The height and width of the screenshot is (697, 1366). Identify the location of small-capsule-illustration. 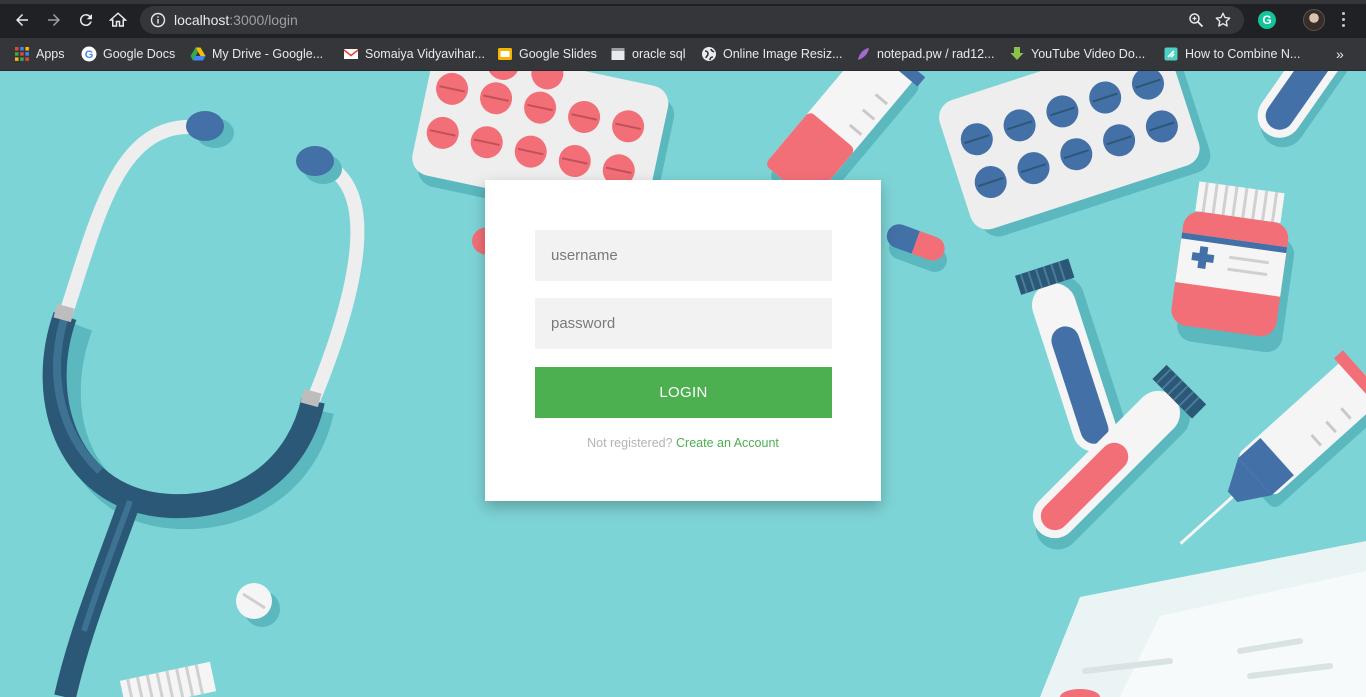
(916, 248).